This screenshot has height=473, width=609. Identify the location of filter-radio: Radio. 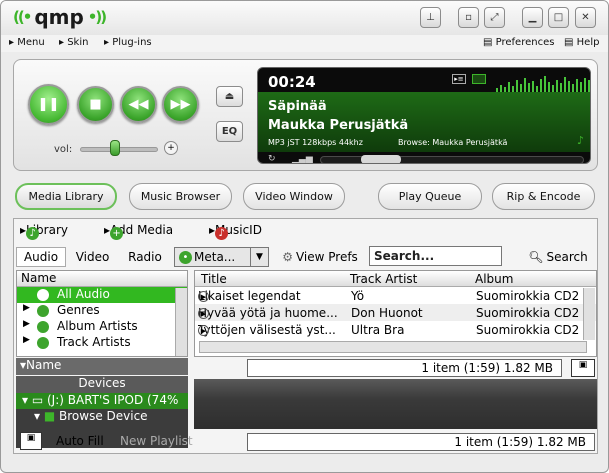
(145, 257).